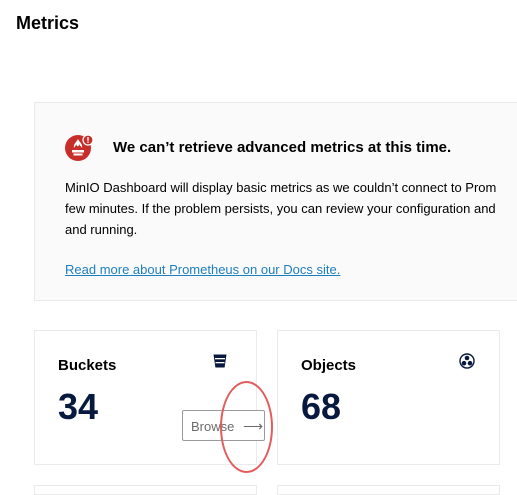 The image size is (517, 495). Describe the element at coordinates (48, 23) in the screenshot. I see `page-title: Metrics` at that location.